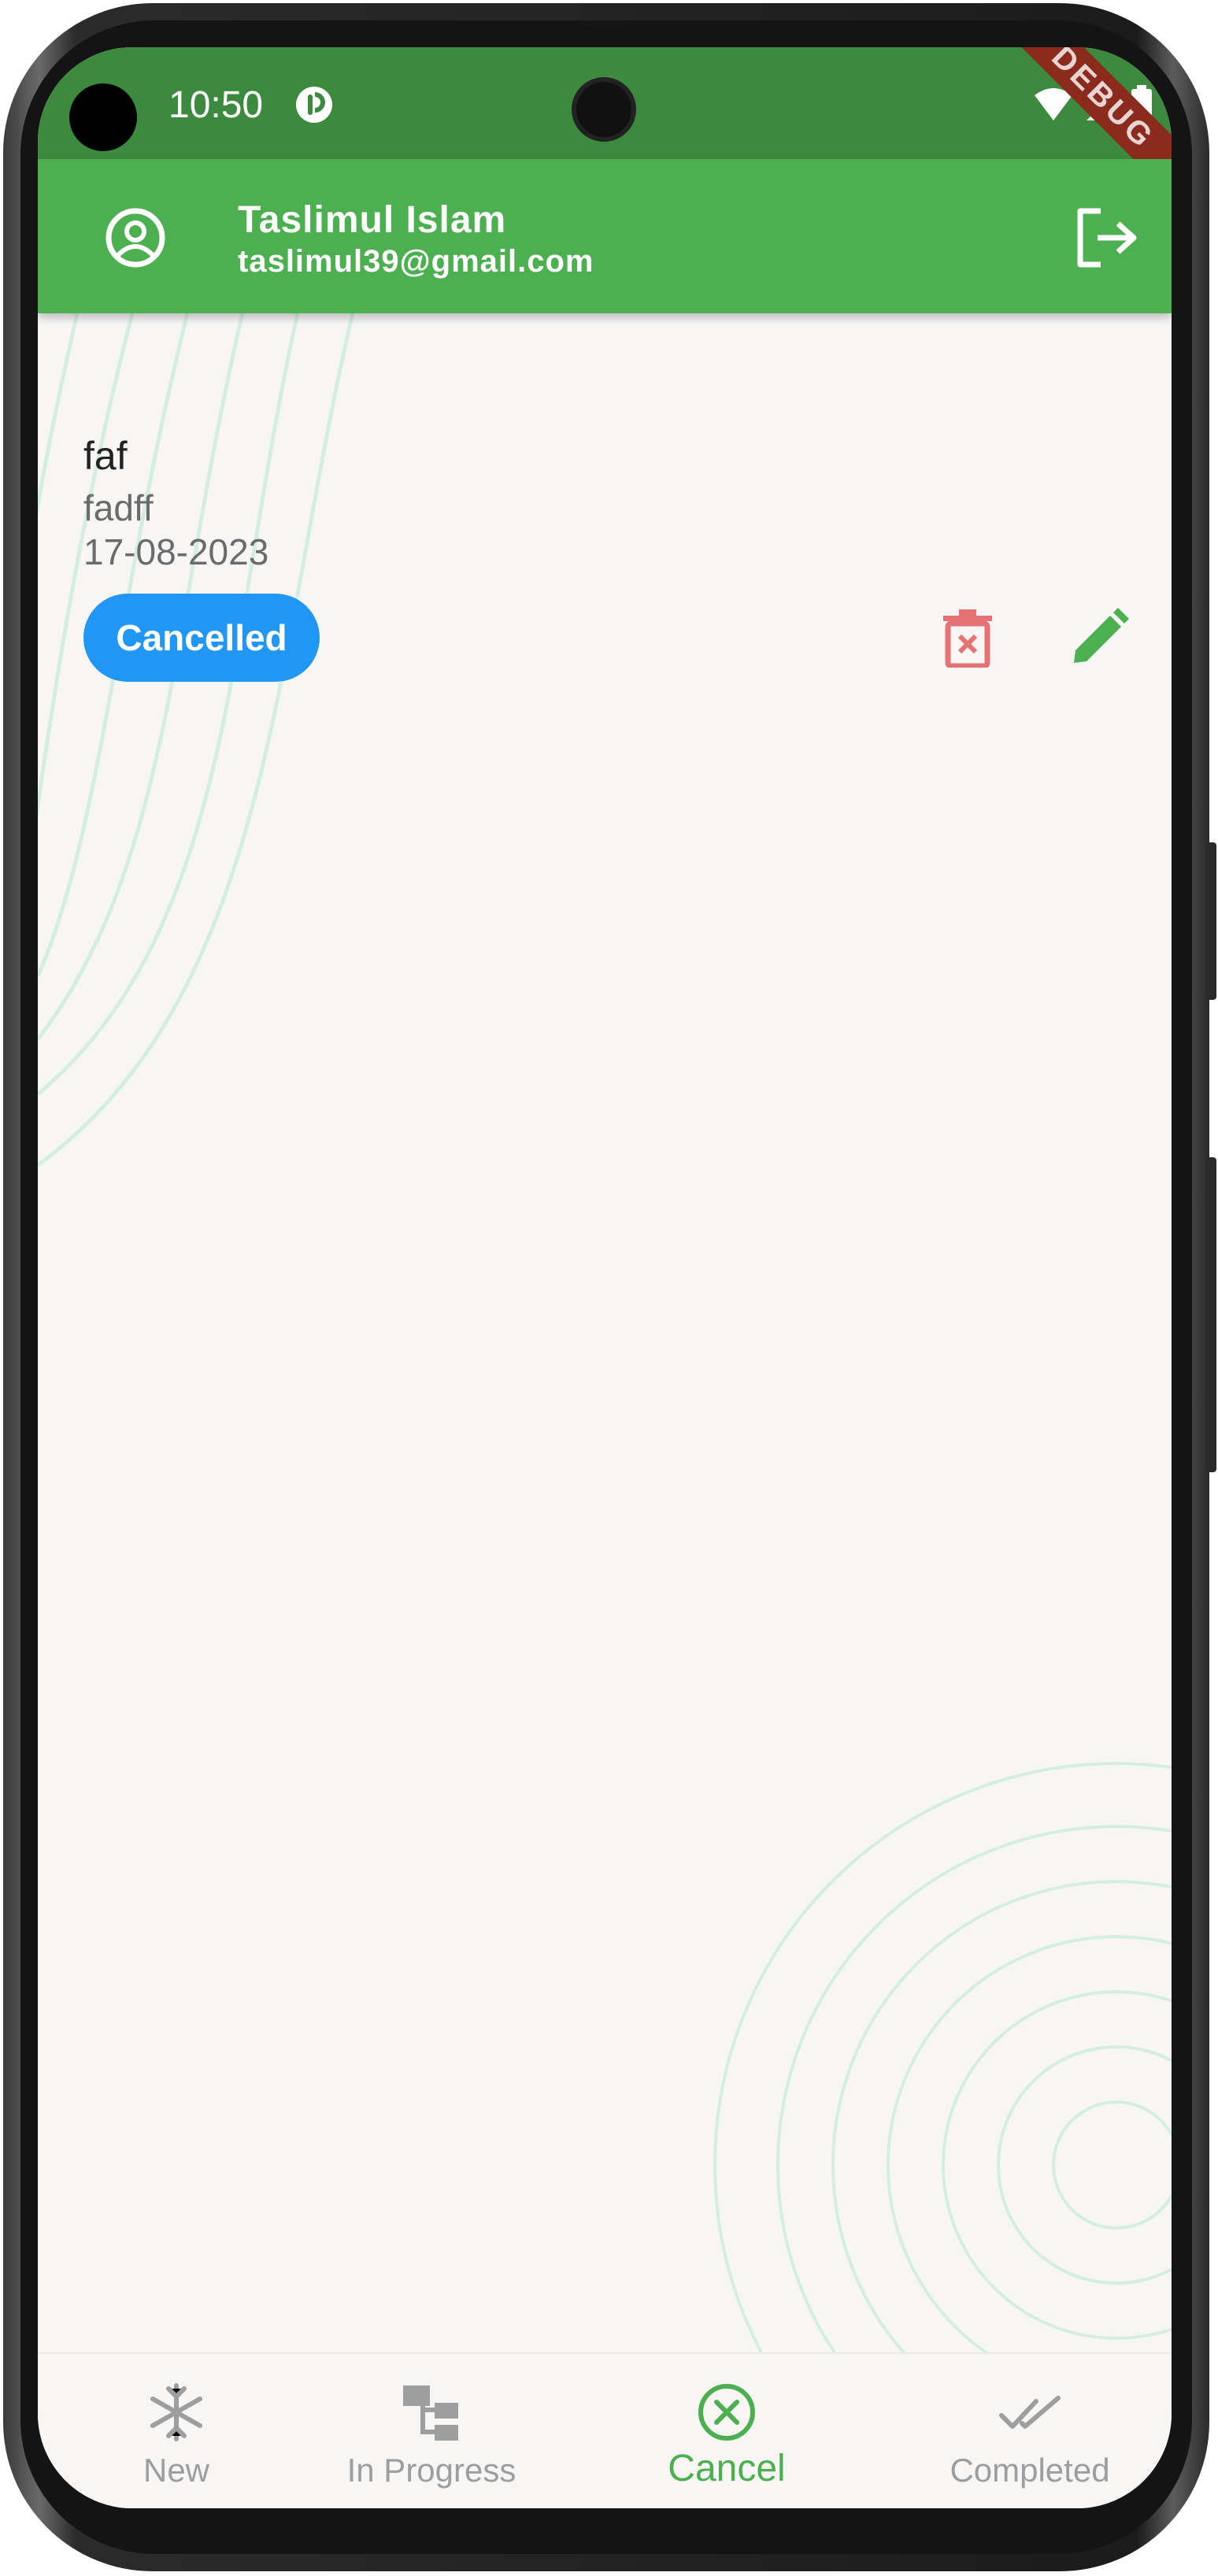 Image resolution: width=1218 pixels, height=2576 pixels. I want to click on nav-item-completed: Completed, so click(1029, 2431).